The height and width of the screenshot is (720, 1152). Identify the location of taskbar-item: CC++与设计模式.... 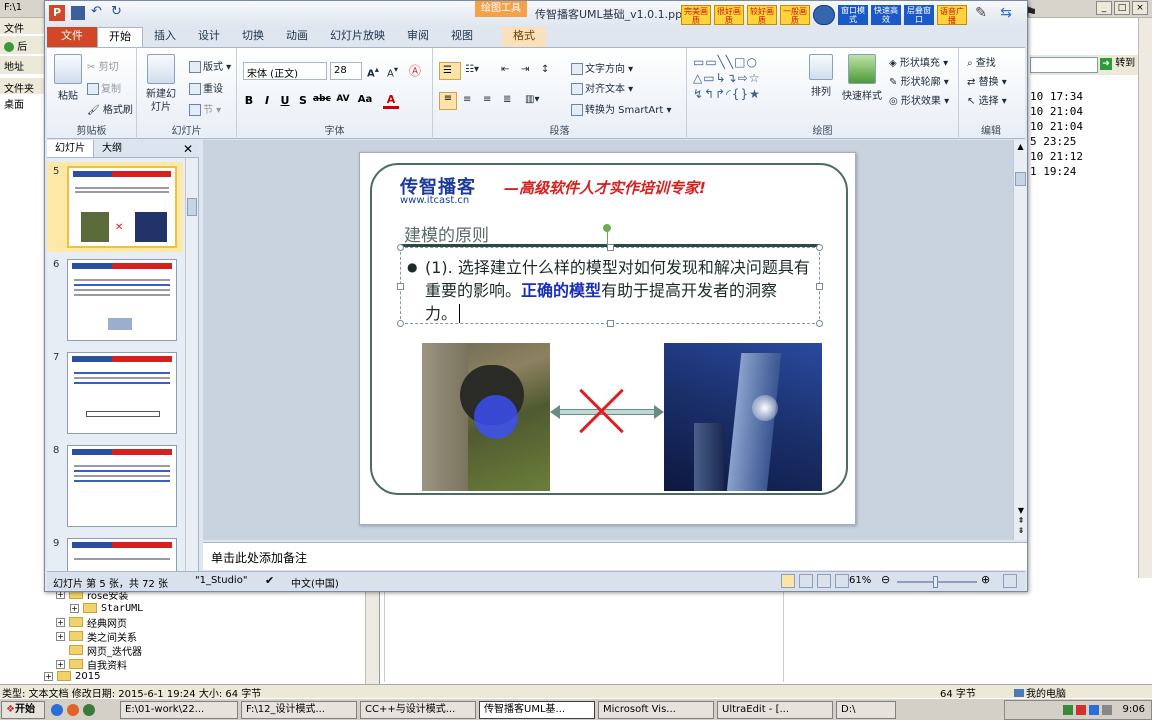
(418, 709).